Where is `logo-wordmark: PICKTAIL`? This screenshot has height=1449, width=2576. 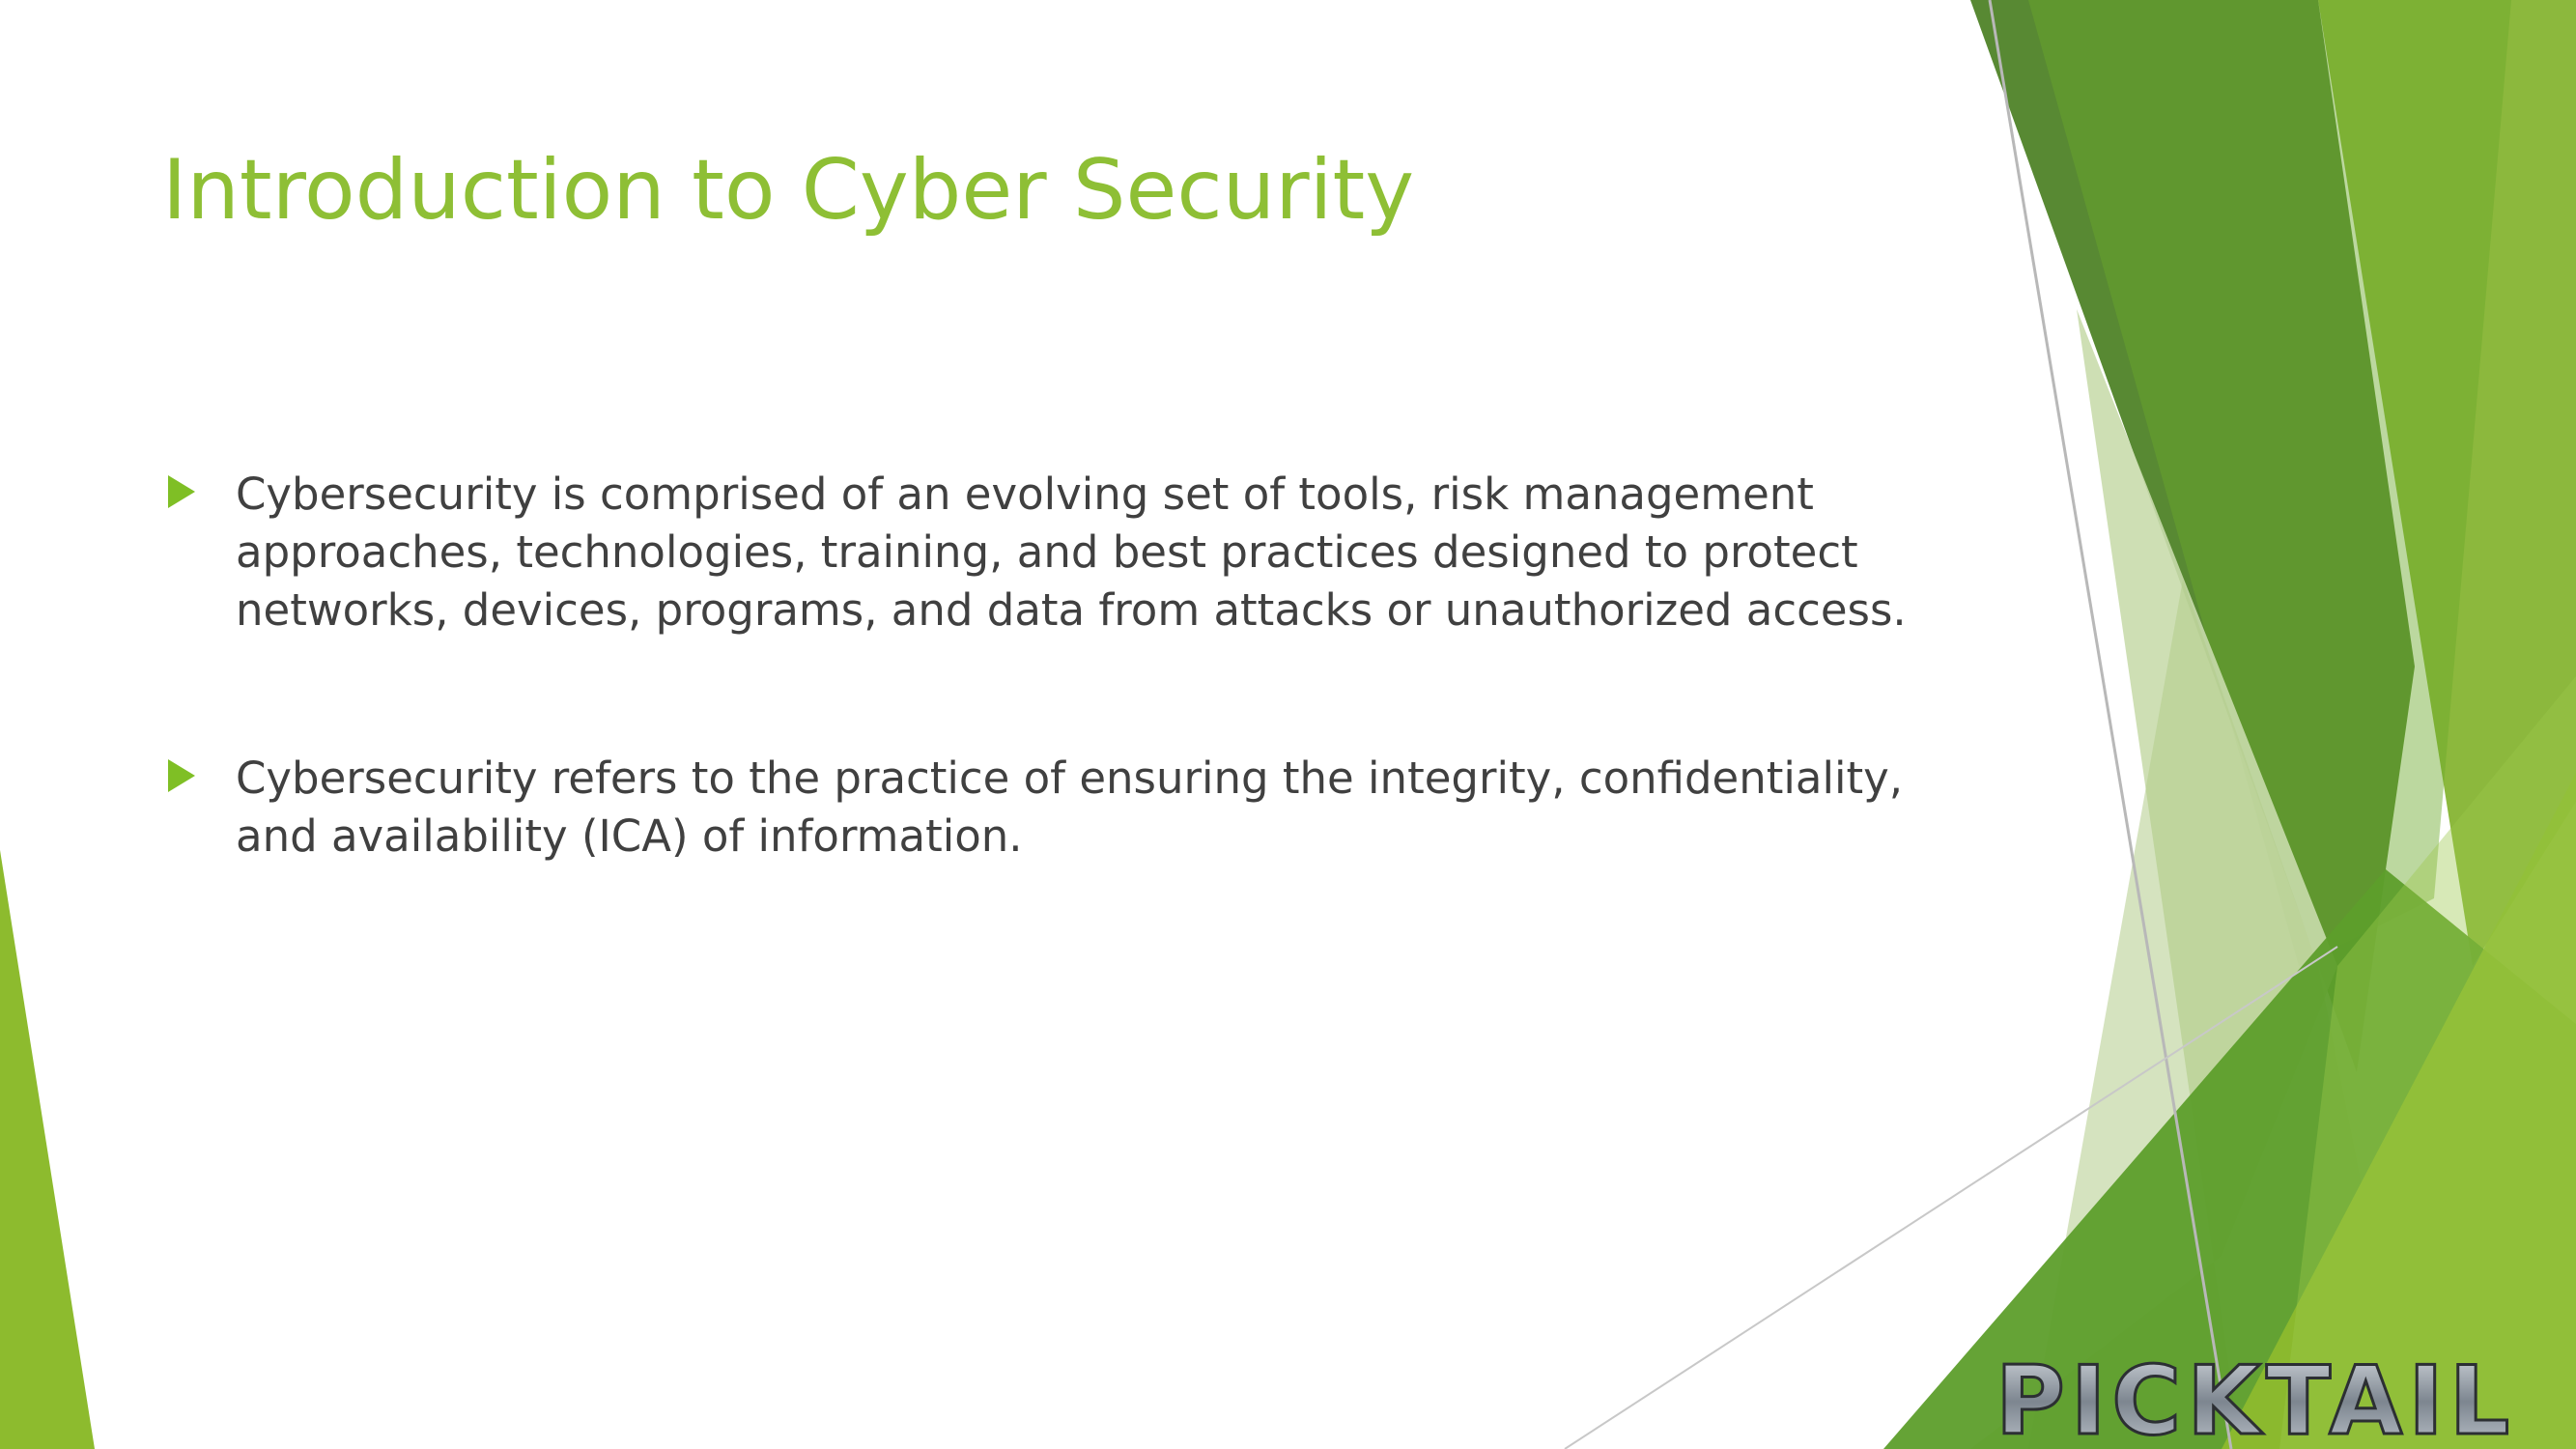 logo-wordmark: PICKTAIL is located at coordinates (2255, 1398).